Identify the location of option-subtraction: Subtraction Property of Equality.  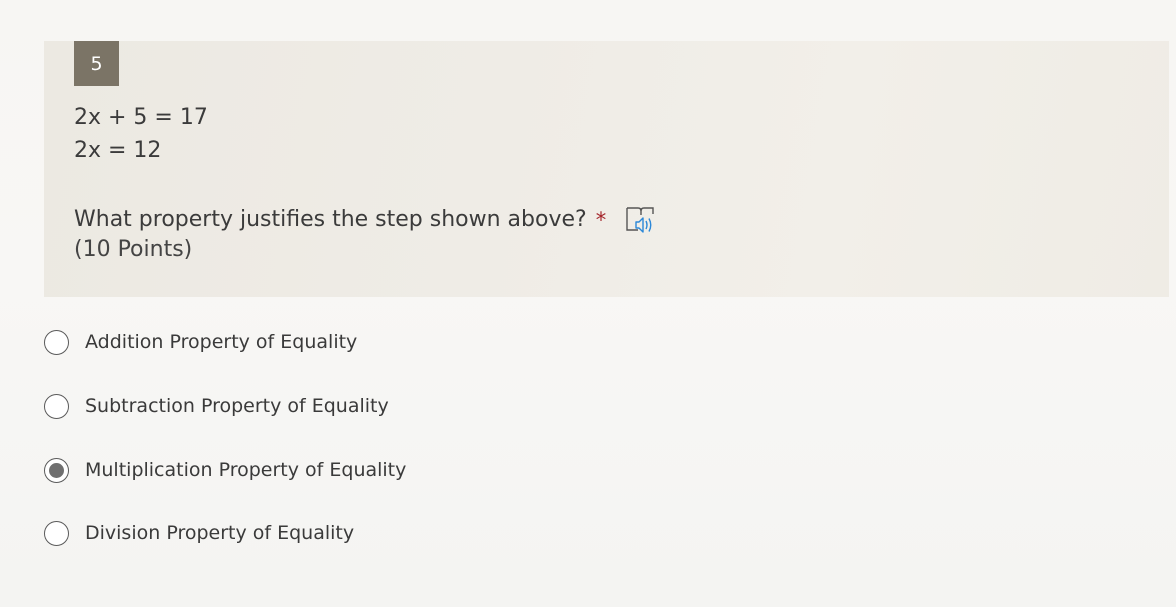
(216, 406).